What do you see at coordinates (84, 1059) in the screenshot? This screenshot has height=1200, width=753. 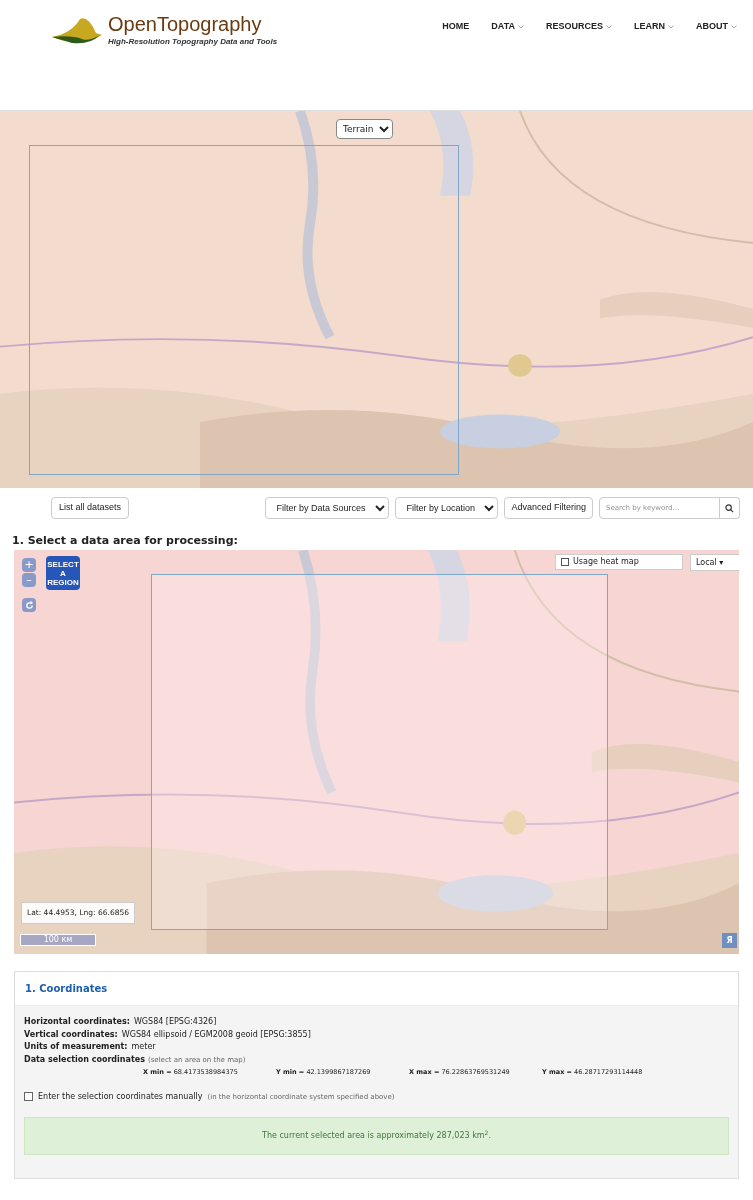 I see `info-label: Data selection coordinates` at bounding box center [84, 1059].